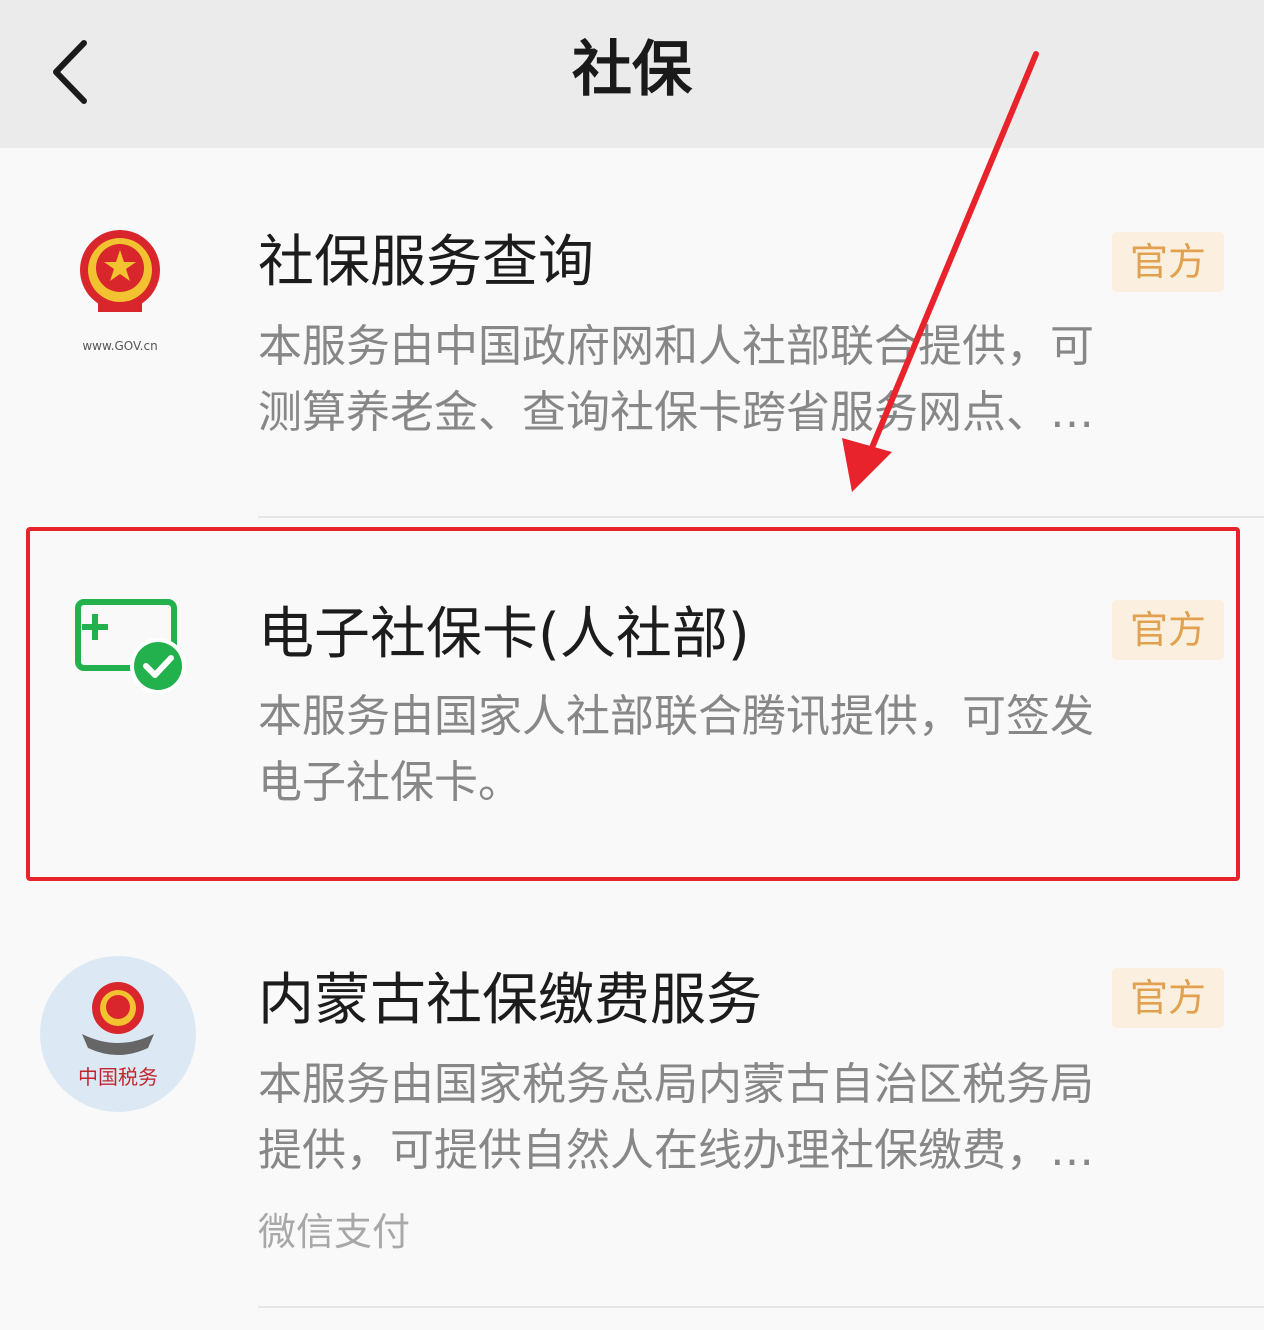 This screenshot has height=1330, width=1264. Describe the element at coordinates (120, 648) in the screenshot. I see `e-social-card-icon` at that location.